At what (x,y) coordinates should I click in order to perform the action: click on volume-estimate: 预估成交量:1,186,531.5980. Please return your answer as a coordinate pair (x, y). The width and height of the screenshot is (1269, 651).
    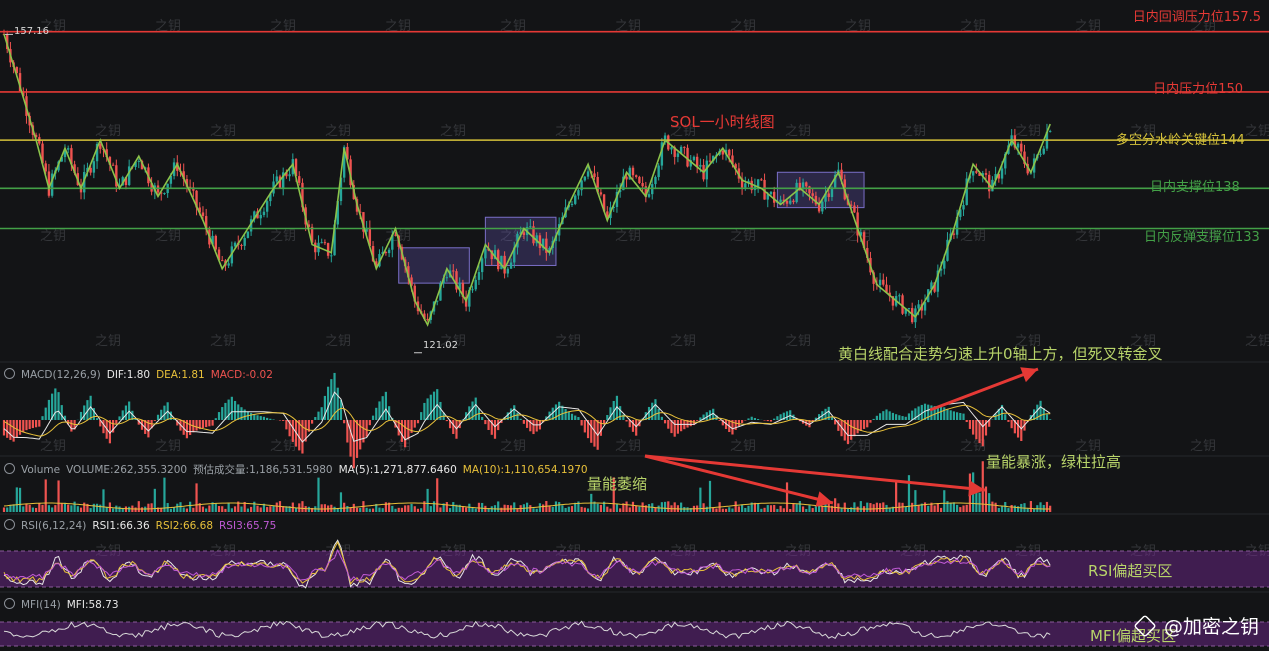
    Looking at the image, I should click on (263, 470).